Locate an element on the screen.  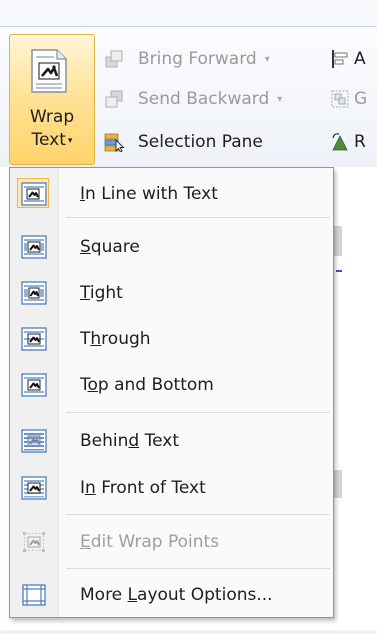
wrap-text-label: Wrap is located at coordinates (52, 117).